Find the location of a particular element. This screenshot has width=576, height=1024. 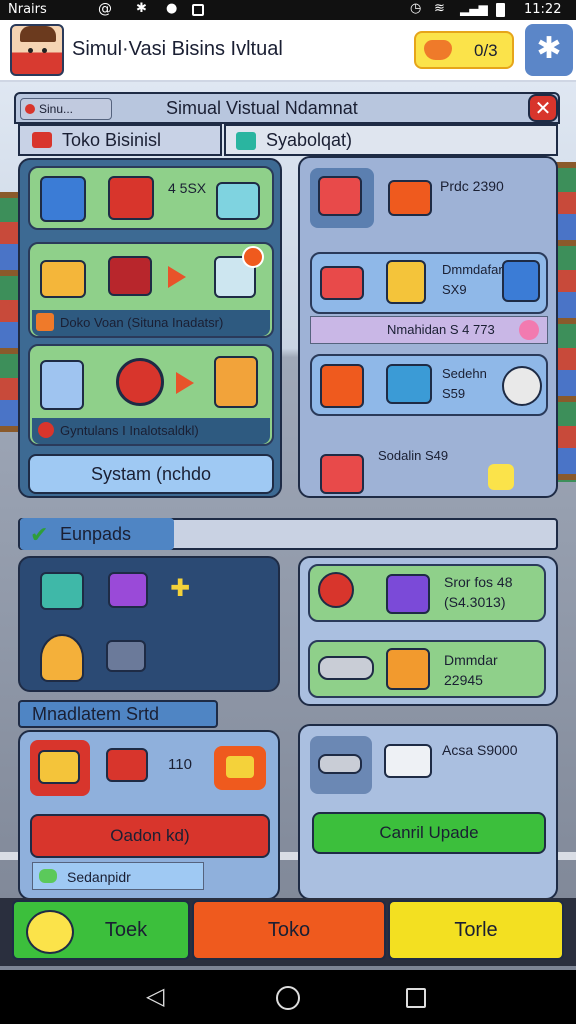

system-card: Gyntulans I Inalotsaldkl) is located at coordinates (151, 395).